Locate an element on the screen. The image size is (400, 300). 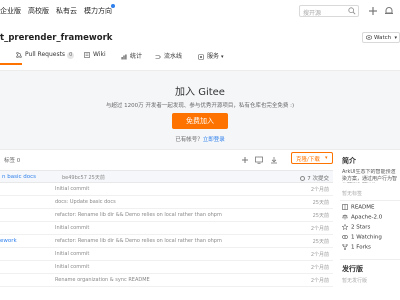
pull-requests-count: 0 is located at coordinates (71, 55).